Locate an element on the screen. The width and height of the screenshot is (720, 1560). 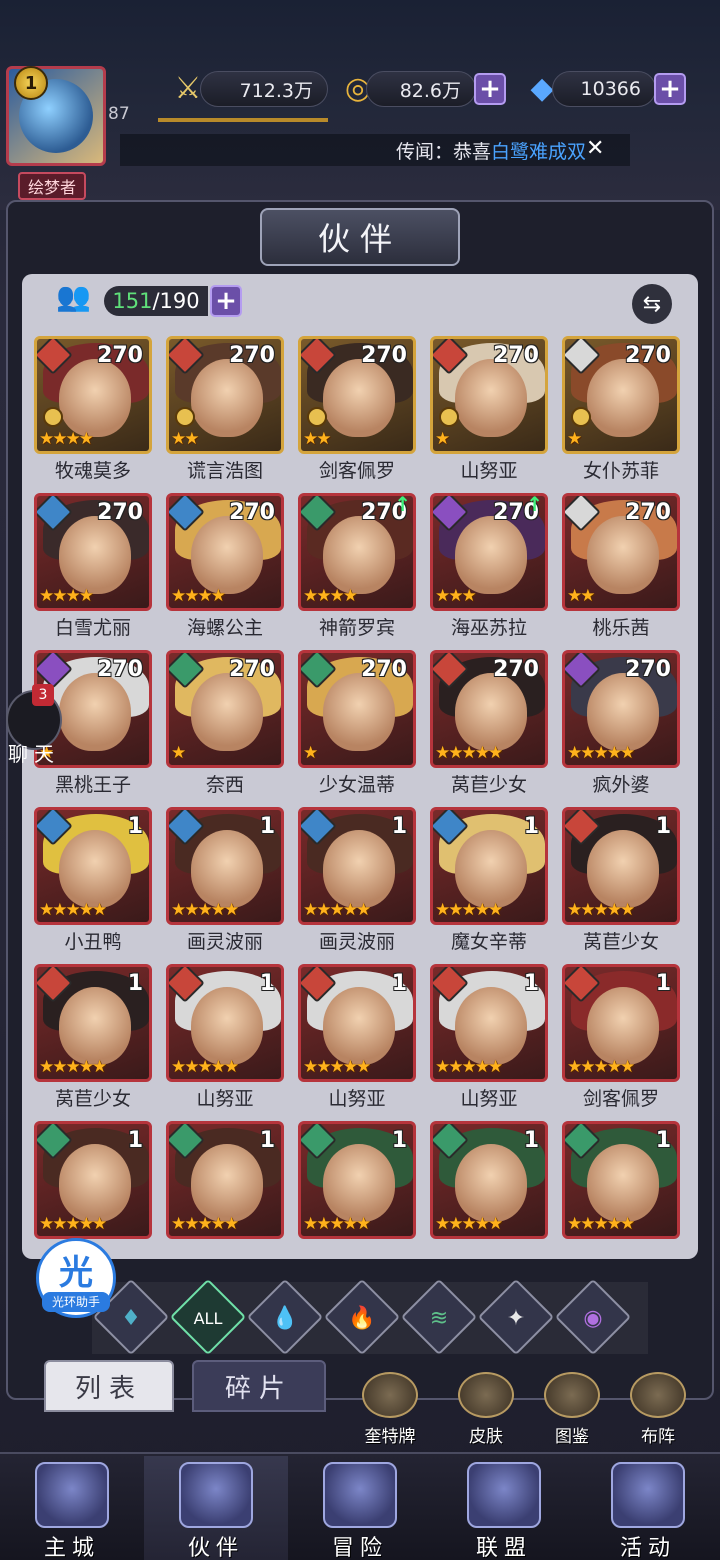
nav-item-0: 主城 is located at coordinates (72, 1508).